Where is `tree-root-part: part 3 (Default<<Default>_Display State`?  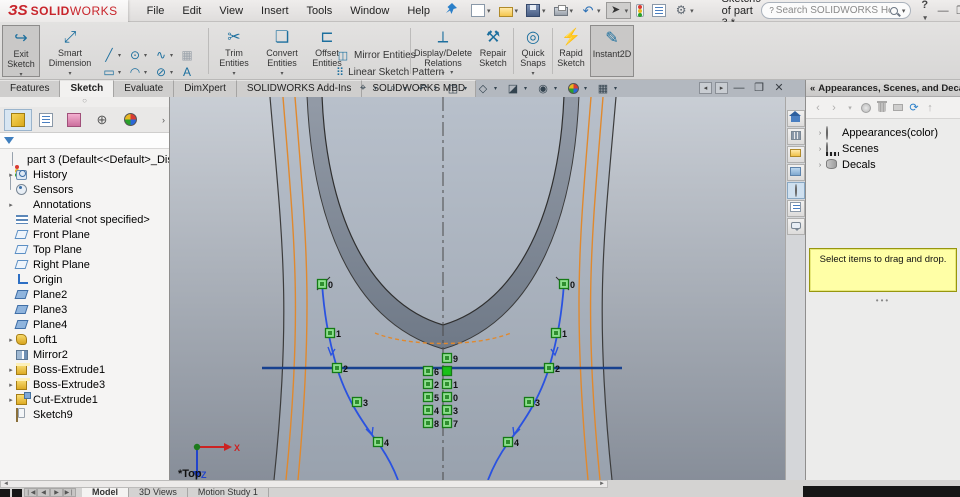 tree-root-part: part 3 (Default<<Default>_Display State is located at coordinates (84, 171).